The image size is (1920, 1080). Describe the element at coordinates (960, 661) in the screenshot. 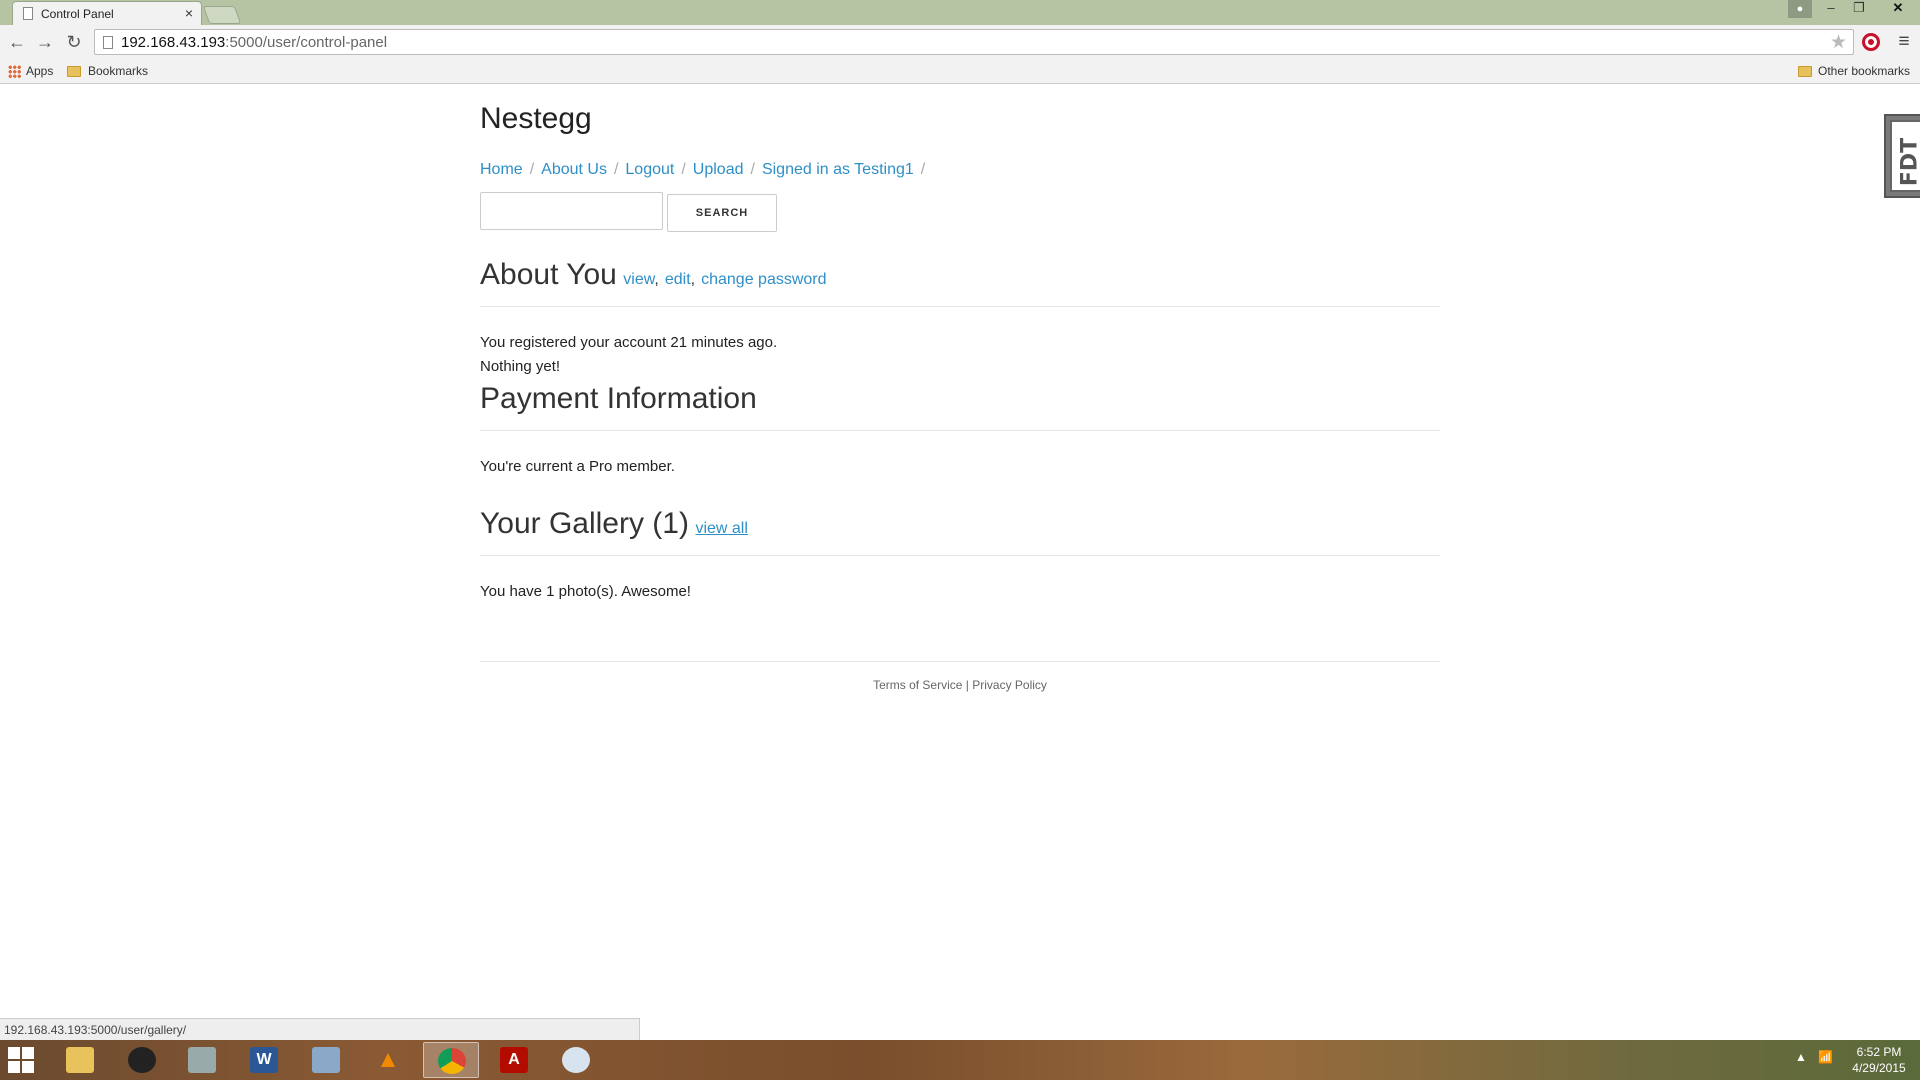

I see `footer-divider` at that location.